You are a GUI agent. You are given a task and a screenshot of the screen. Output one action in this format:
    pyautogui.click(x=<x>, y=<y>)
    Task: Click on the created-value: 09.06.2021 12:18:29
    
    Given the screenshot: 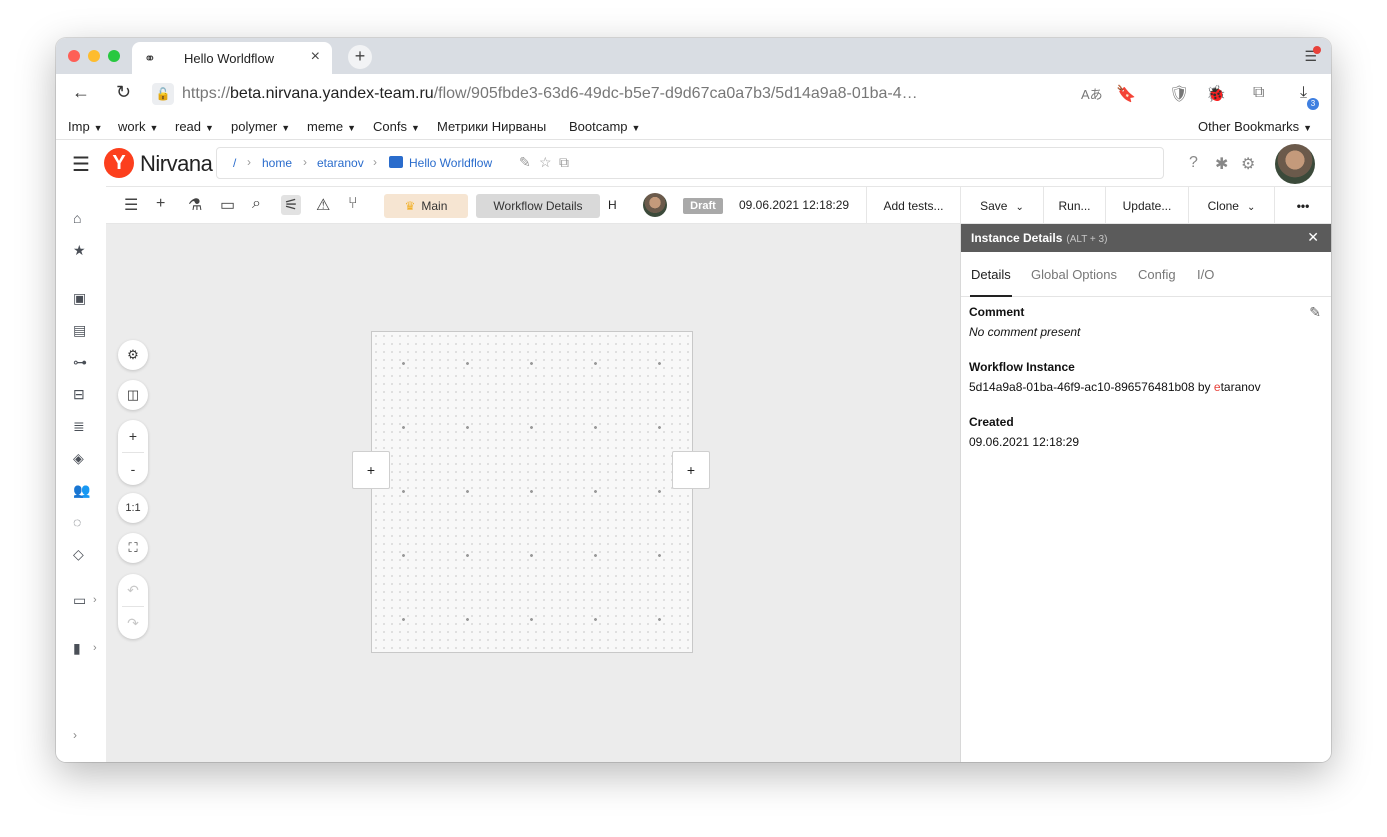 What is the action you would take?
    pyautogui.click(x=1024, y=442)
    